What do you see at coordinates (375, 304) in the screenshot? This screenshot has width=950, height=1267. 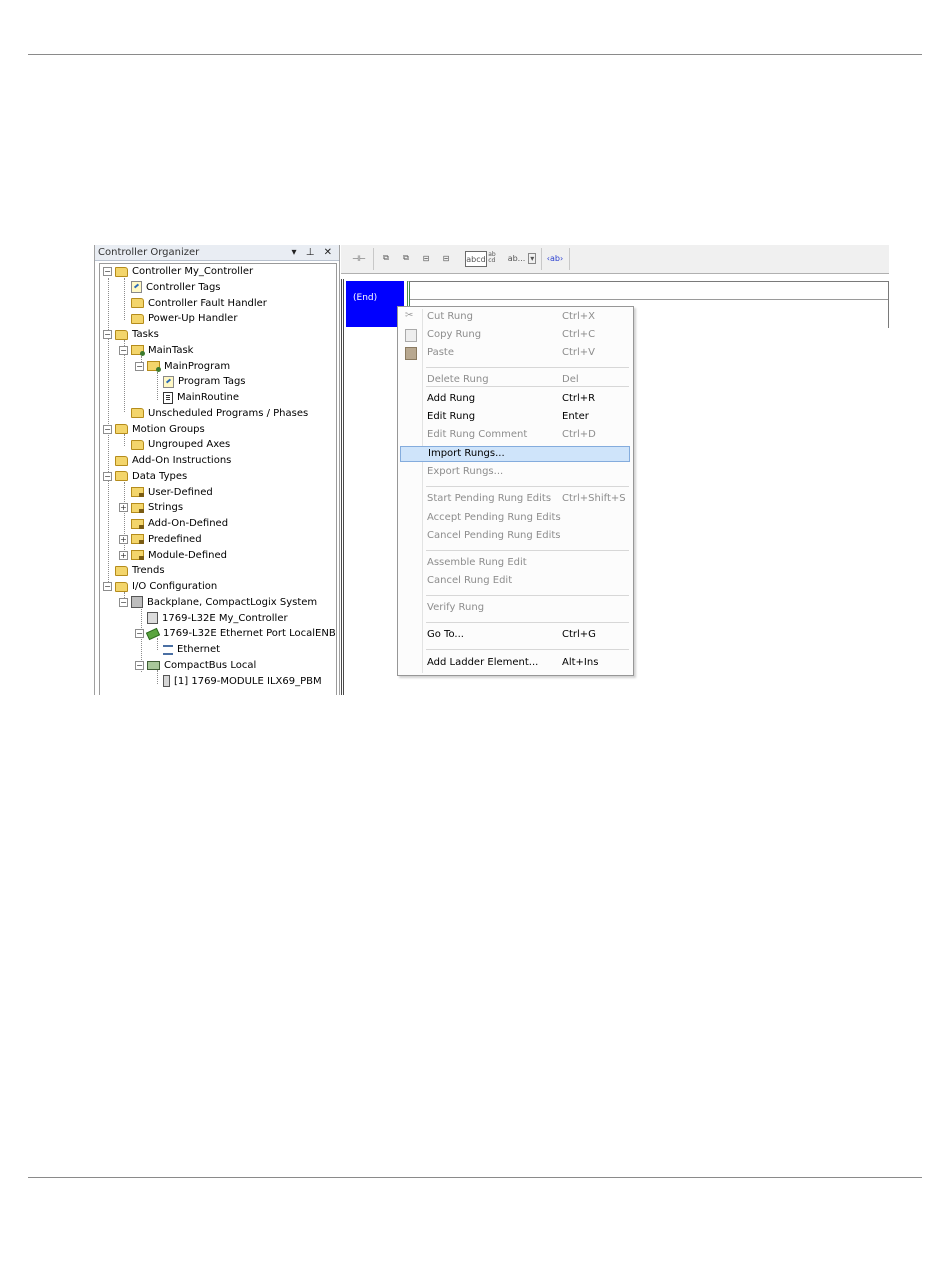 I see `end-rung: (End)` at bounding box center [375, 304].